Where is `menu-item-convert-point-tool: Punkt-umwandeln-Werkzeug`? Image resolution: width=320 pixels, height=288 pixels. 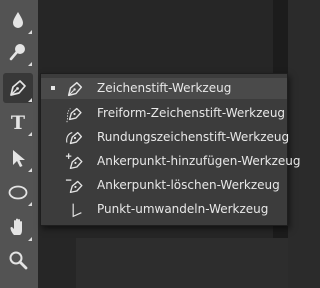
menu-item-convert-point-tool: Punkt-umwandeln-Werkzeug is located at coordinates (164, 209).